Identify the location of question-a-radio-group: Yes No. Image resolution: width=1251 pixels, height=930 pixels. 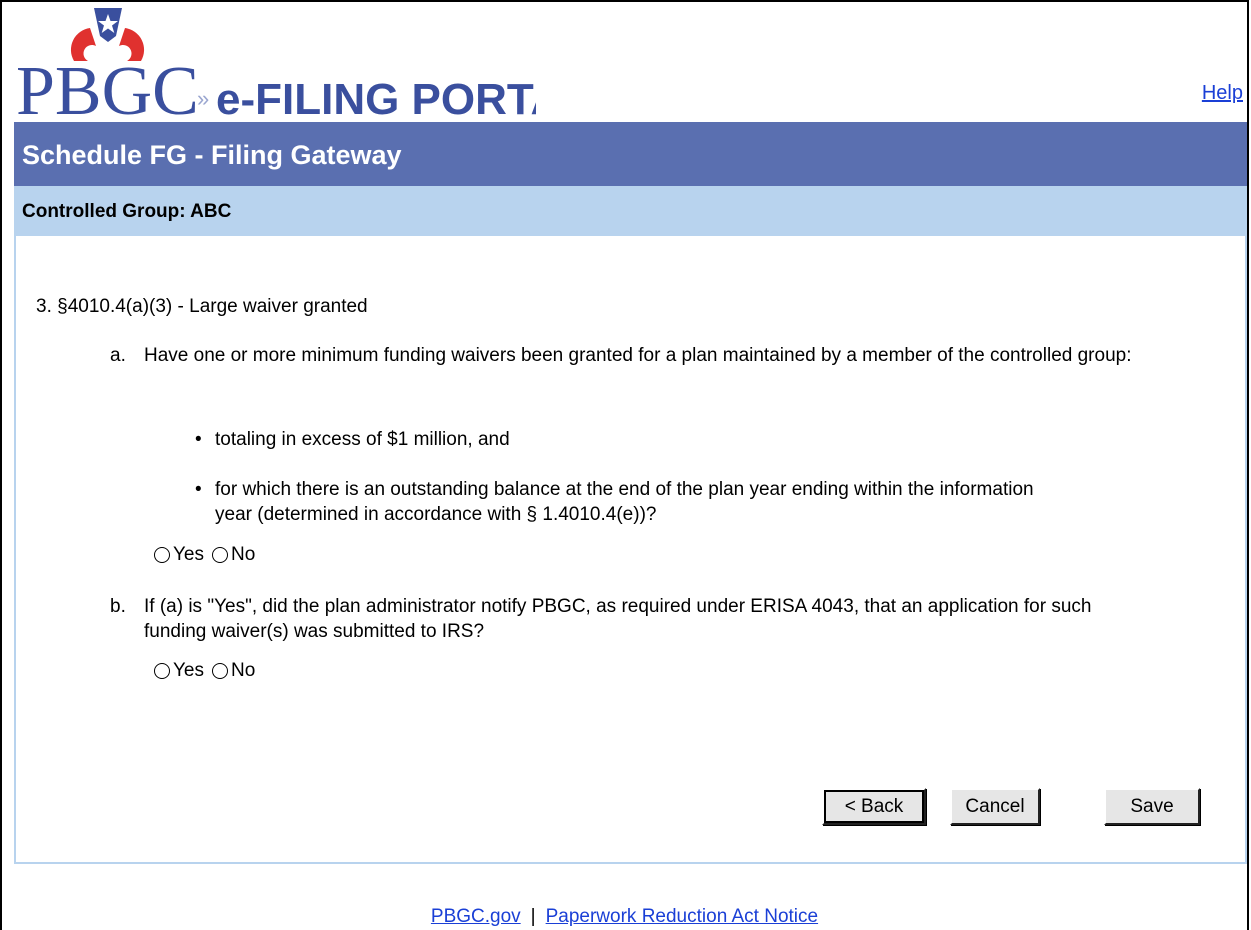
(208, 555).